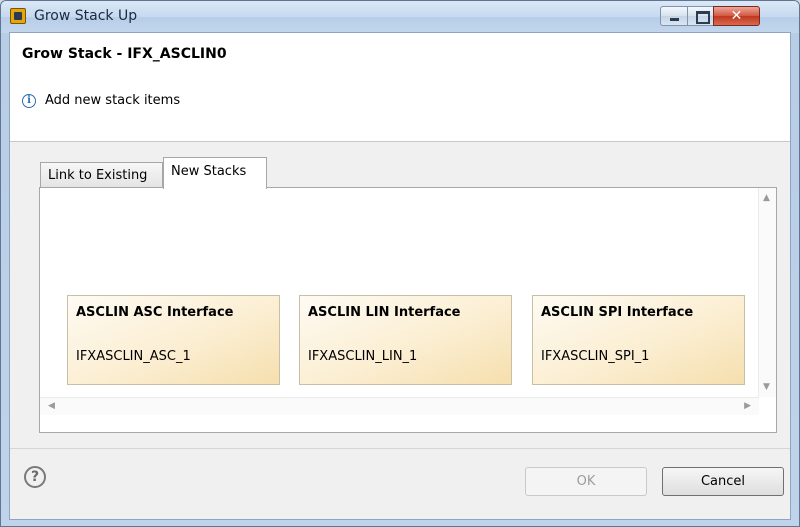 The height and width of the screenshot is (527, 800). I want to click on scroll-up-icon: ▲, so click(766, 198).